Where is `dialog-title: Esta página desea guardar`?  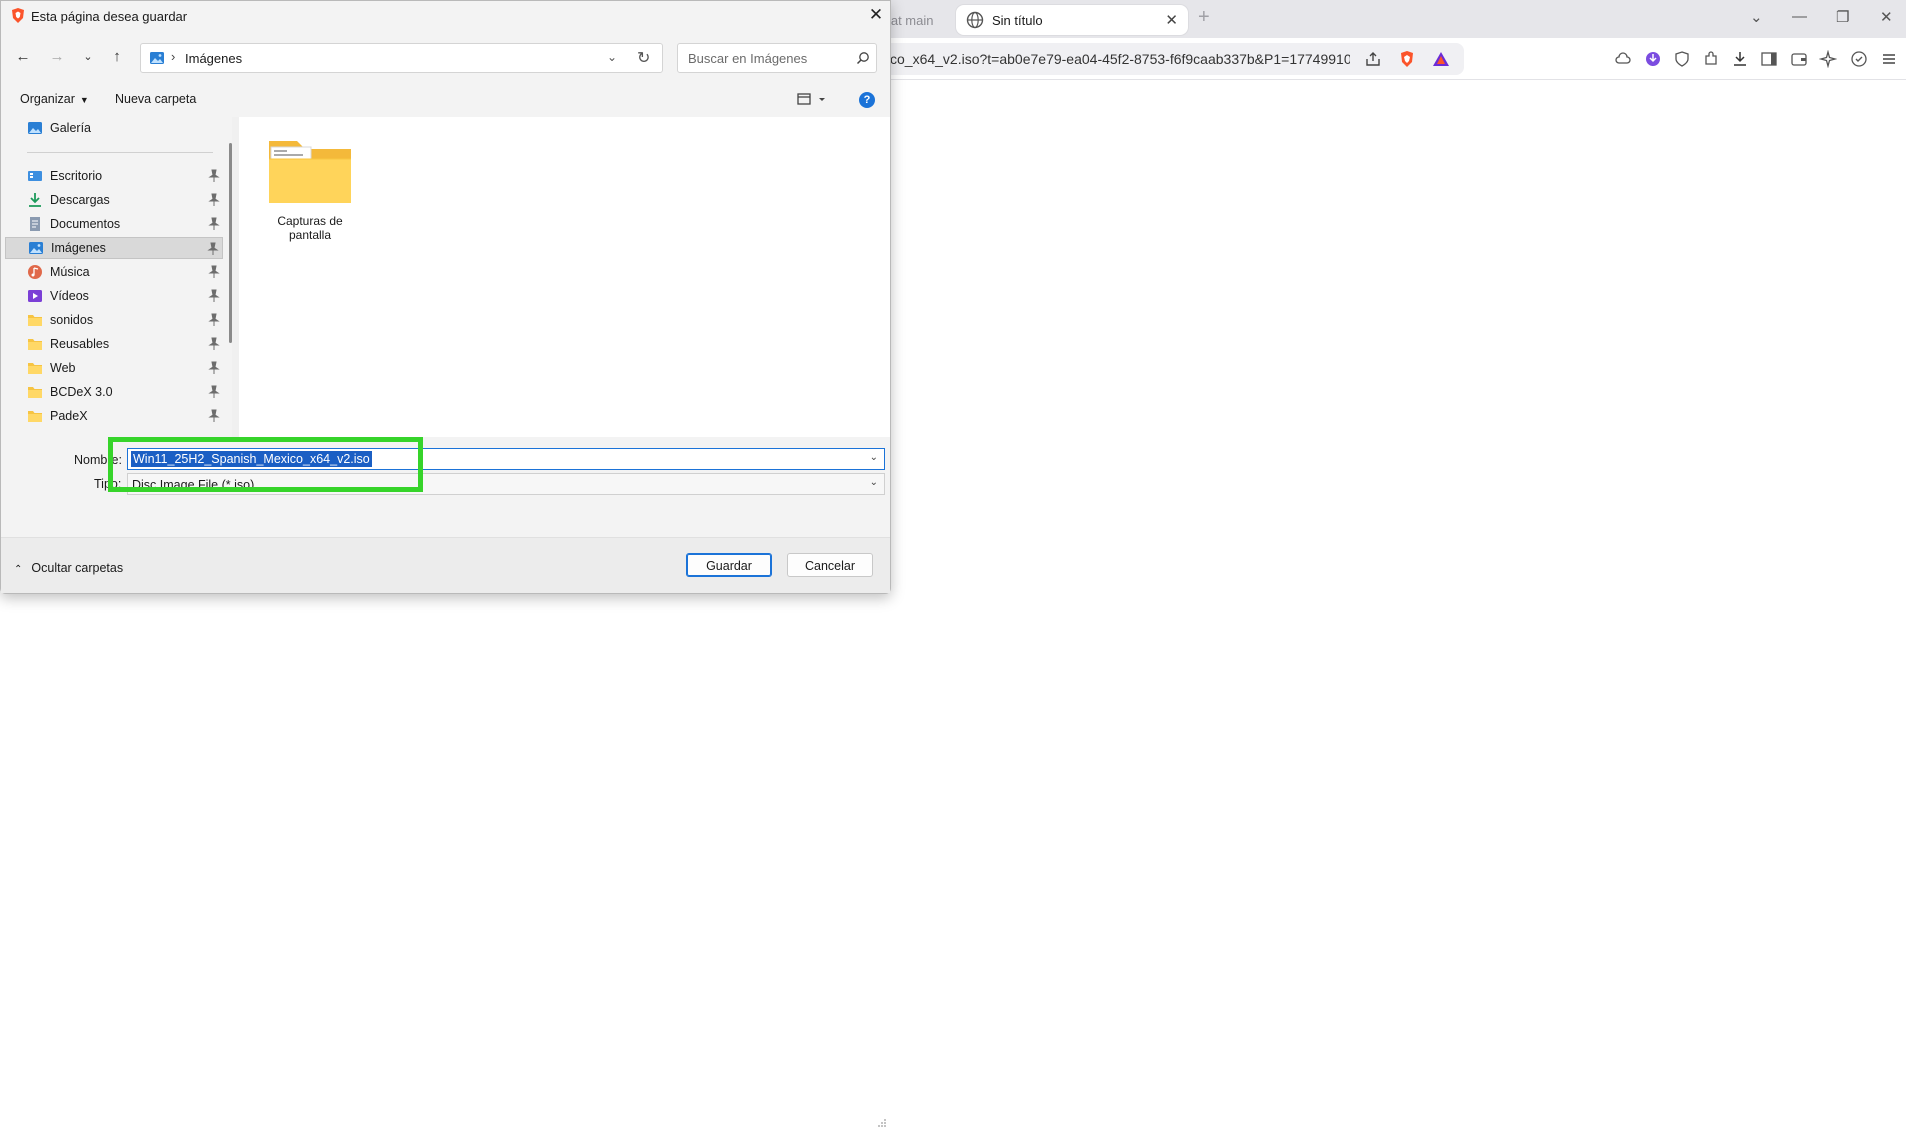
dialog-title: Esta página desea guardar is located at coordinates (109, 16).